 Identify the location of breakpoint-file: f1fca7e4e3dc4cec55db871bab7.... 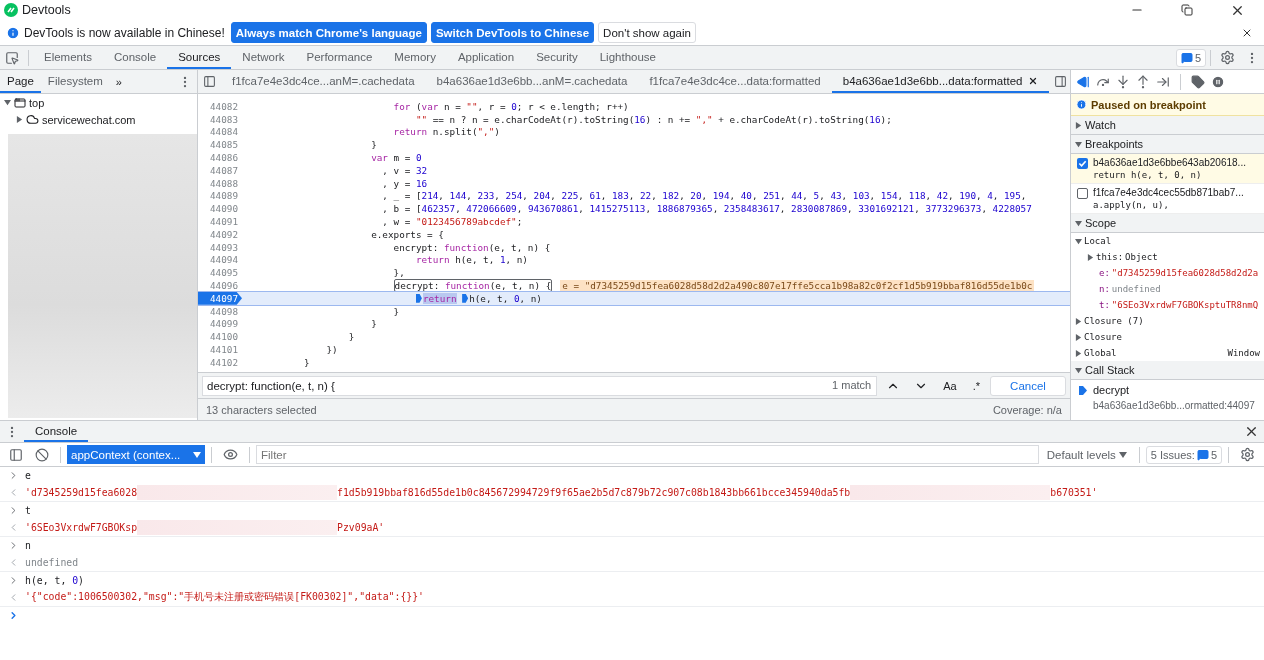
(1168, 192).